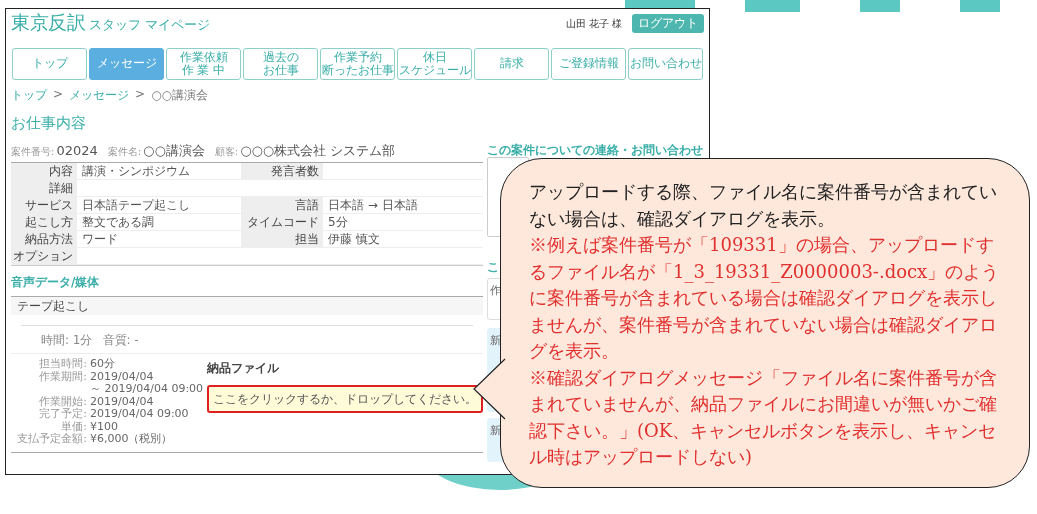  I want to click on nav-tab: 作業依頼 作 業 中, so click(203, 64).